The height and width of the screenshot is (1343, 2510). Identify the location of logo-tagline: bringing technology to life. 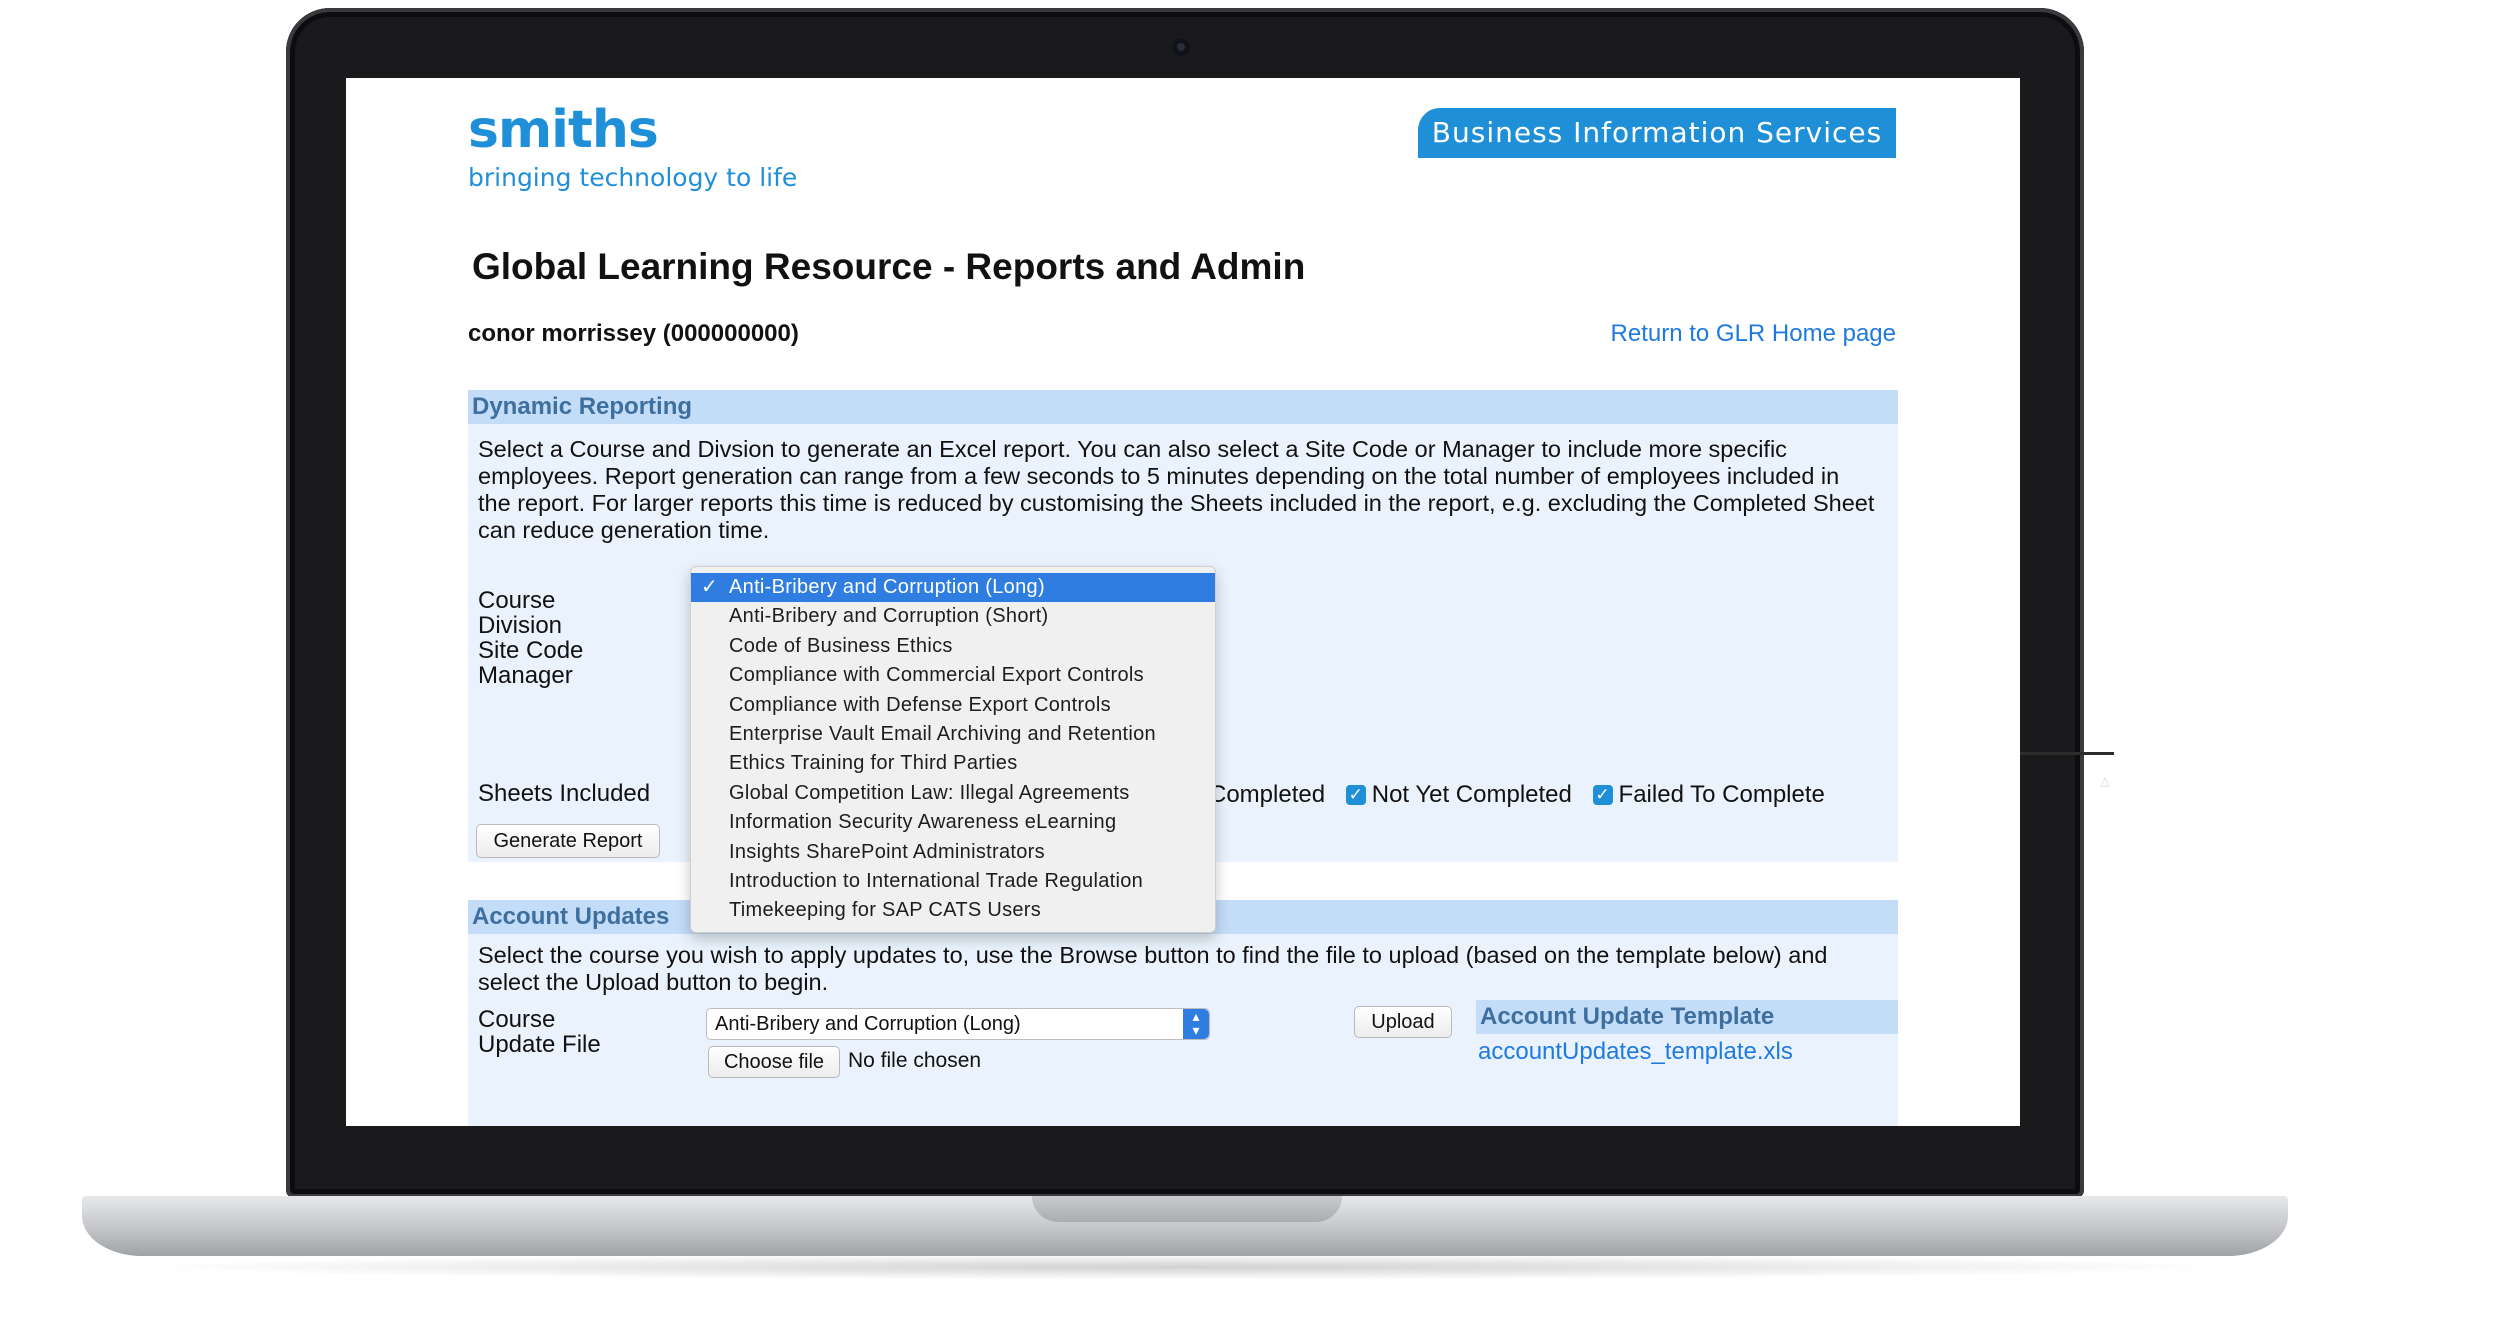
(633, 177).